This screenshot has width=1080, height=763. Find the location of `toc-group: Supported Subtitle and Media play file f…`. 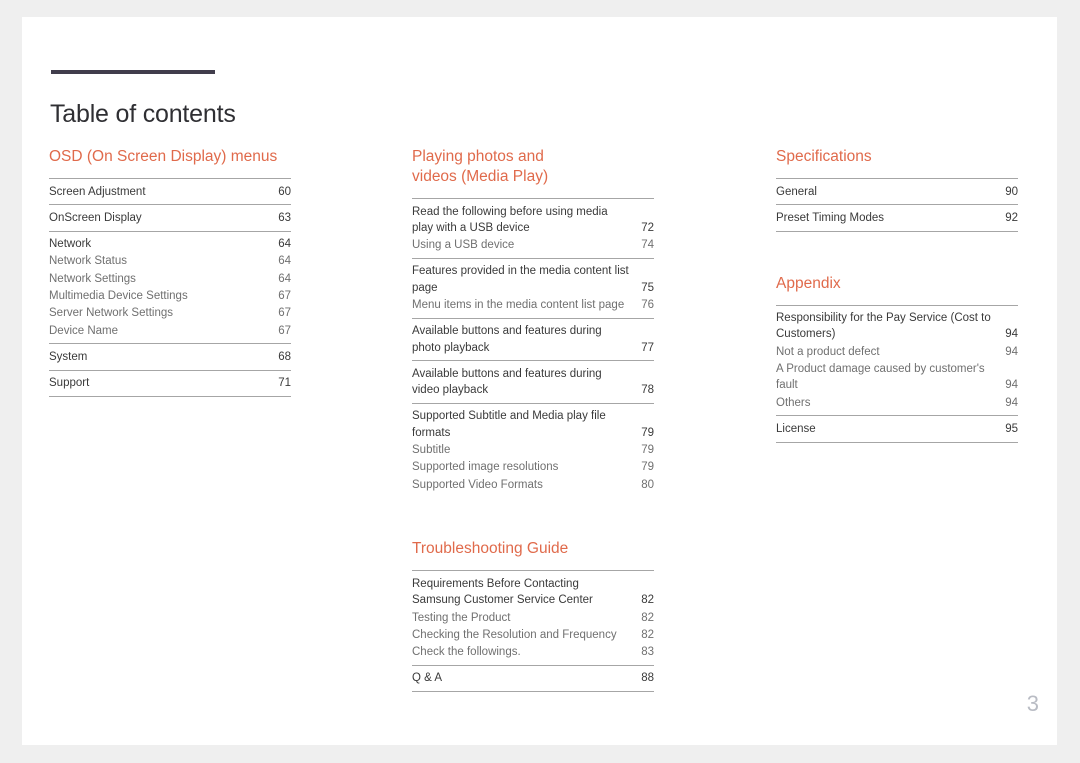

toc-group: Supported Subtitle and Media play file f… is located at coordinates (533, 449).